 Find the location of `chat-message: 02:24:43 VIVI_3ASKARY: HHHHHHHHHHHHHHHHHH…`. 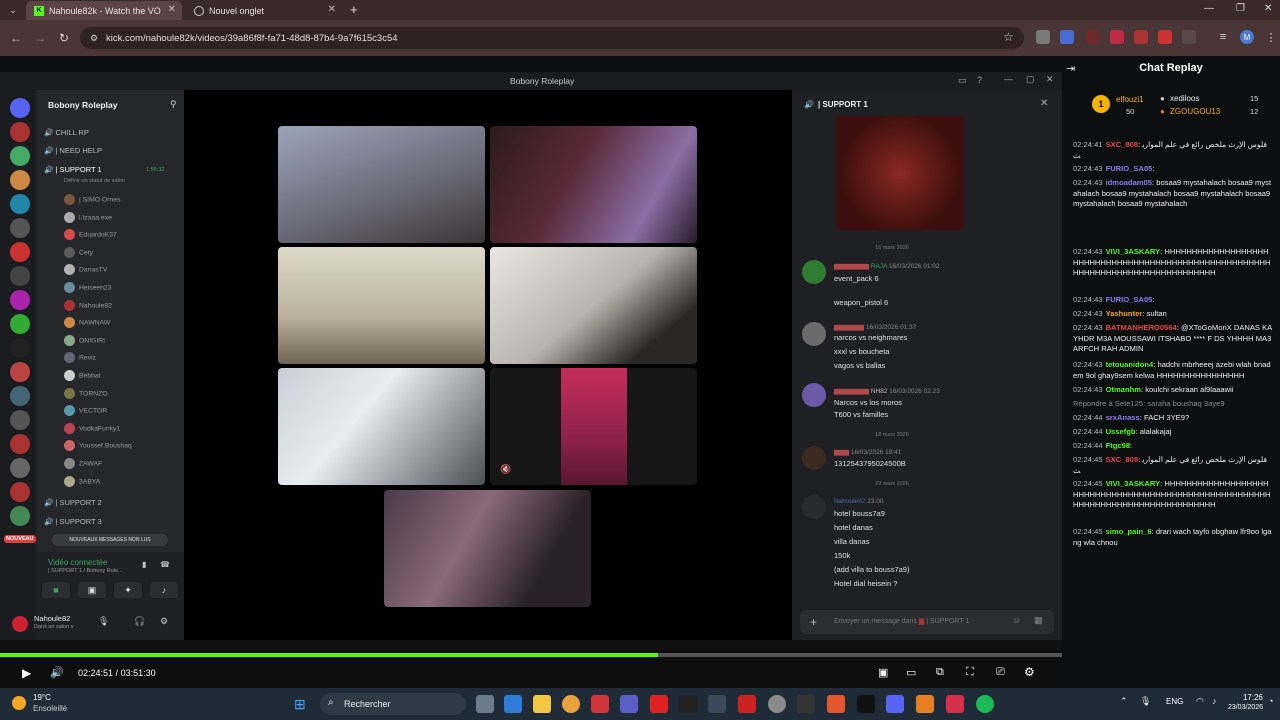

chat-message: 02:24:43 VIVI_3ASKARY: HHHHHHHHHHHHHHHHHH… is located at coordinates (1173, 263).